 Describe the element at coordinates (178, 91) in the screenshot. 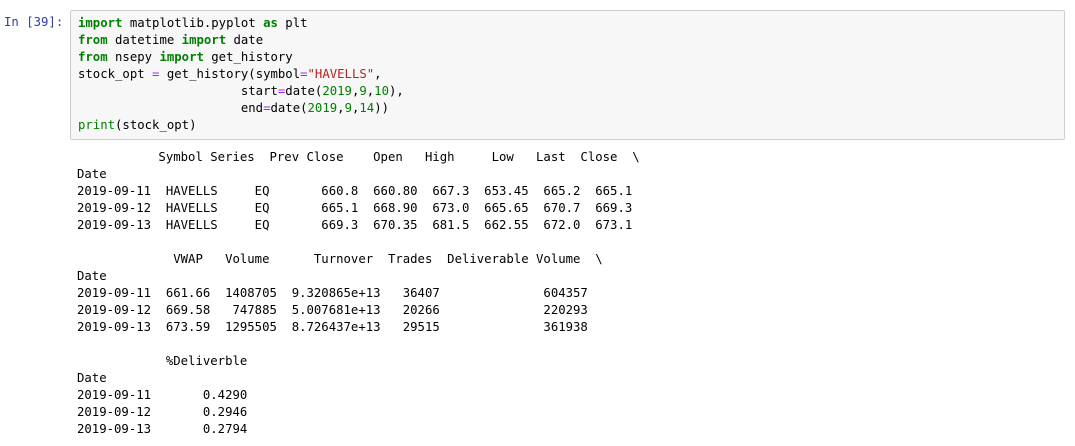

I see `code-token: start` at that location.